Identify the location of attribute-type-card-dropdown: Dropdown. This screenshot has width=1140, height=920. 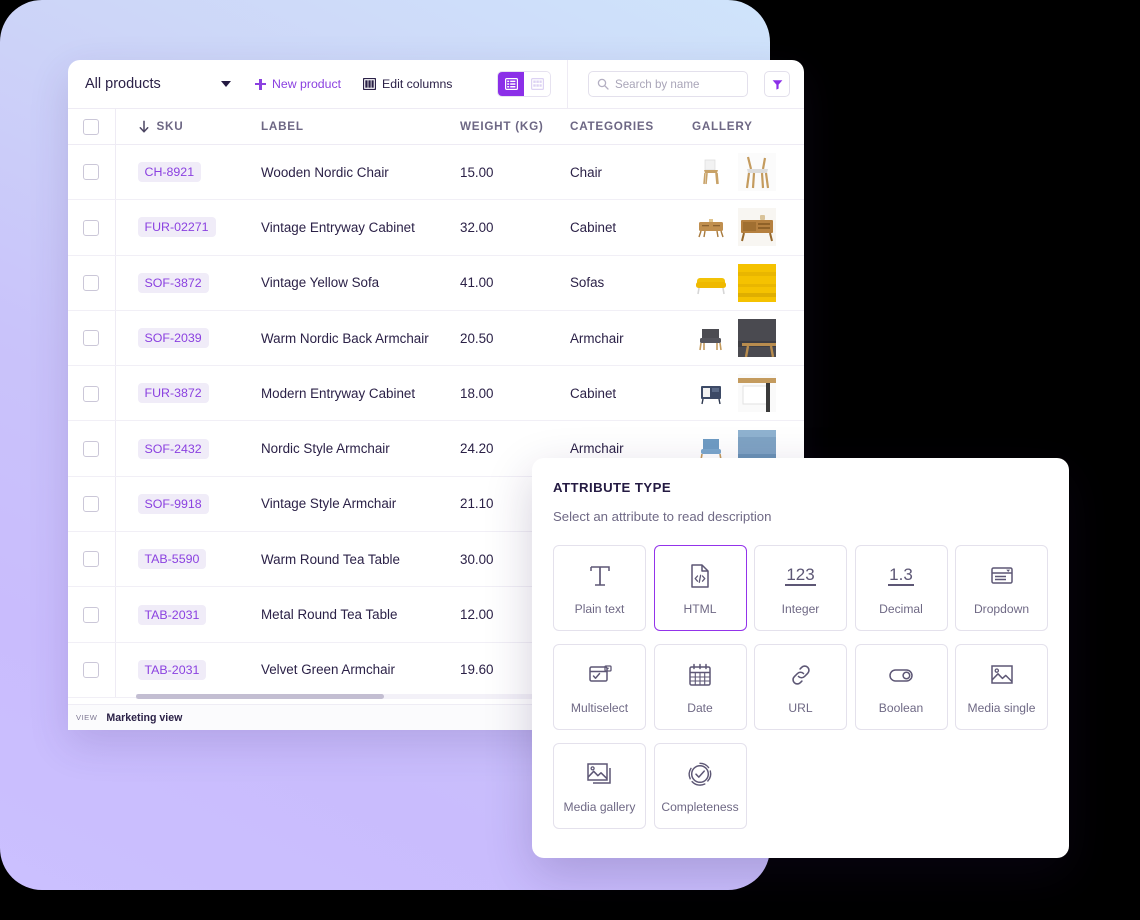
(1001, 588).